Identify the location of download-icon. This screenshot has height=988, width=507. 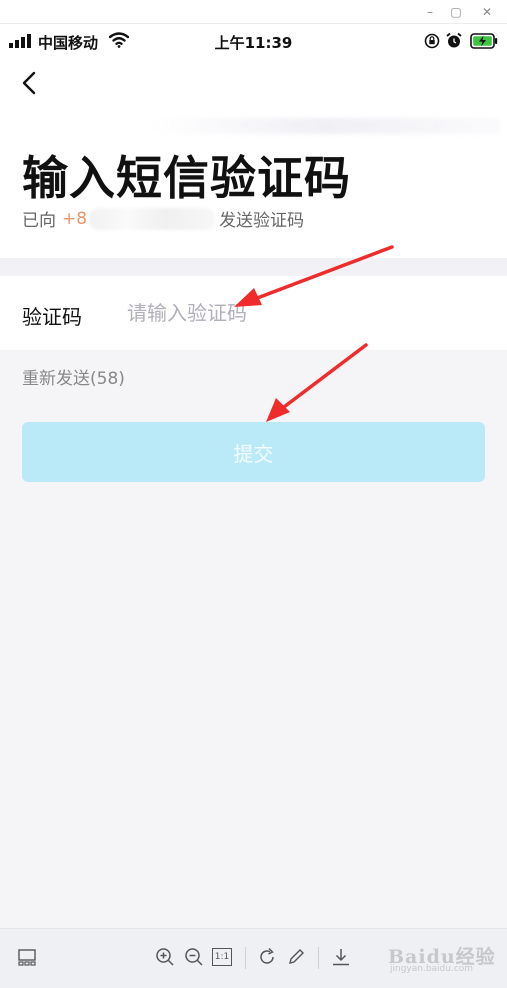
(341, 957).